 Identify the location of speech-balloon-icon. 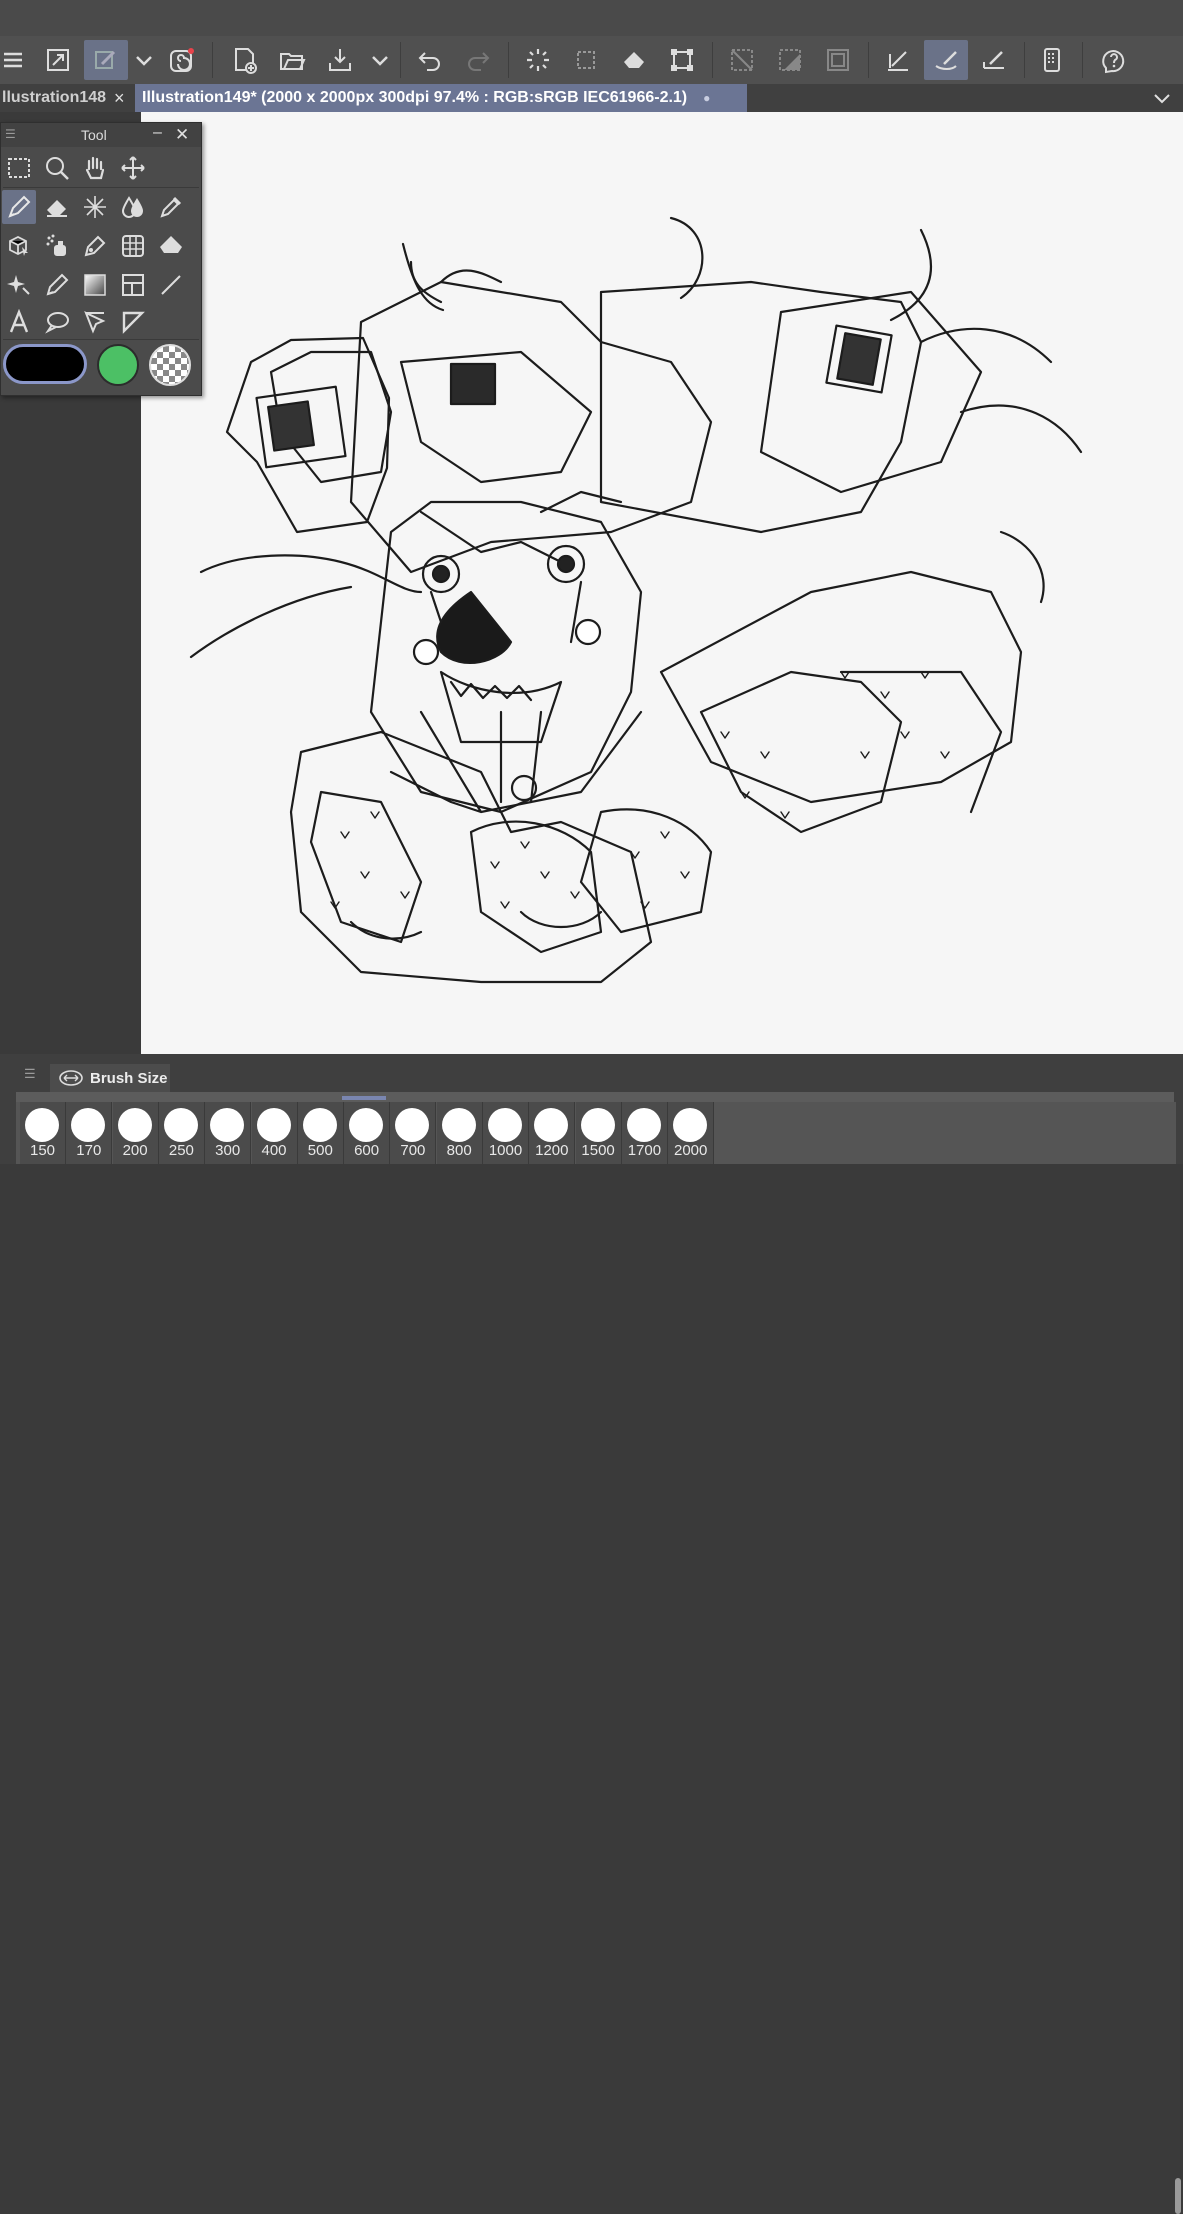
(57, 323).